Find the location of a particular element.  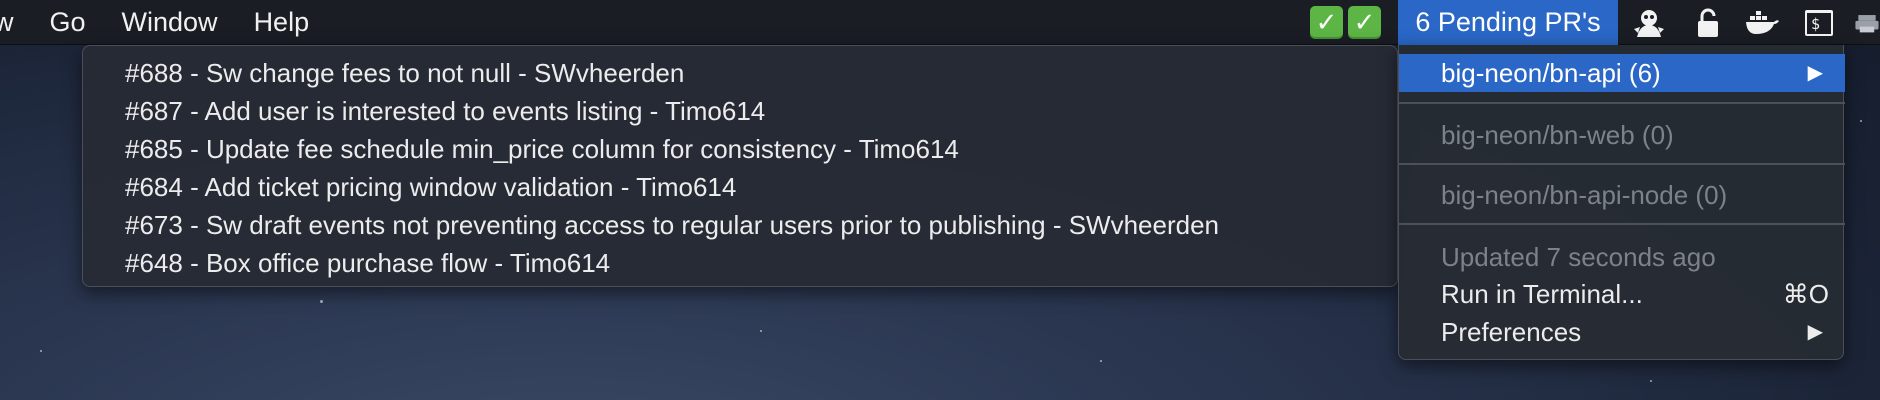

preferences-label: Preferences is located at coordinates (1511, 332).